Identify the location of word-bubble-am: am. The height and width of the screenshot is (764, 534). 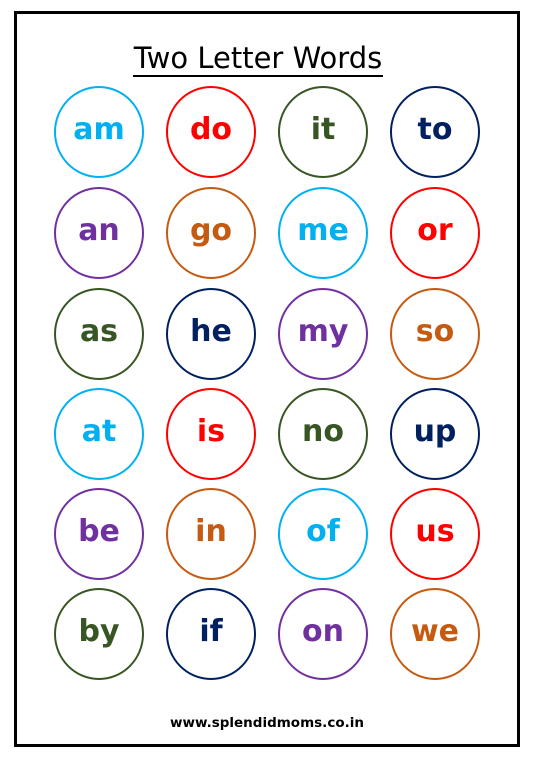
(99, 132).